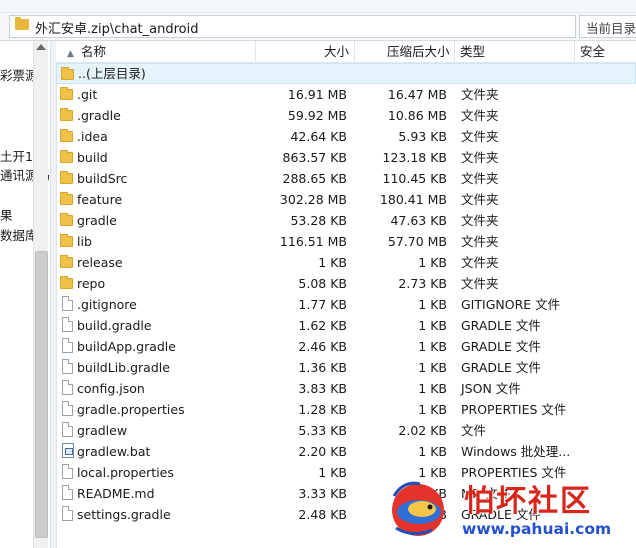 This screenshot has height=548, width=636. I want to click on watermark: 怕坏社区 www.pahuai.com, so click(510, 509).